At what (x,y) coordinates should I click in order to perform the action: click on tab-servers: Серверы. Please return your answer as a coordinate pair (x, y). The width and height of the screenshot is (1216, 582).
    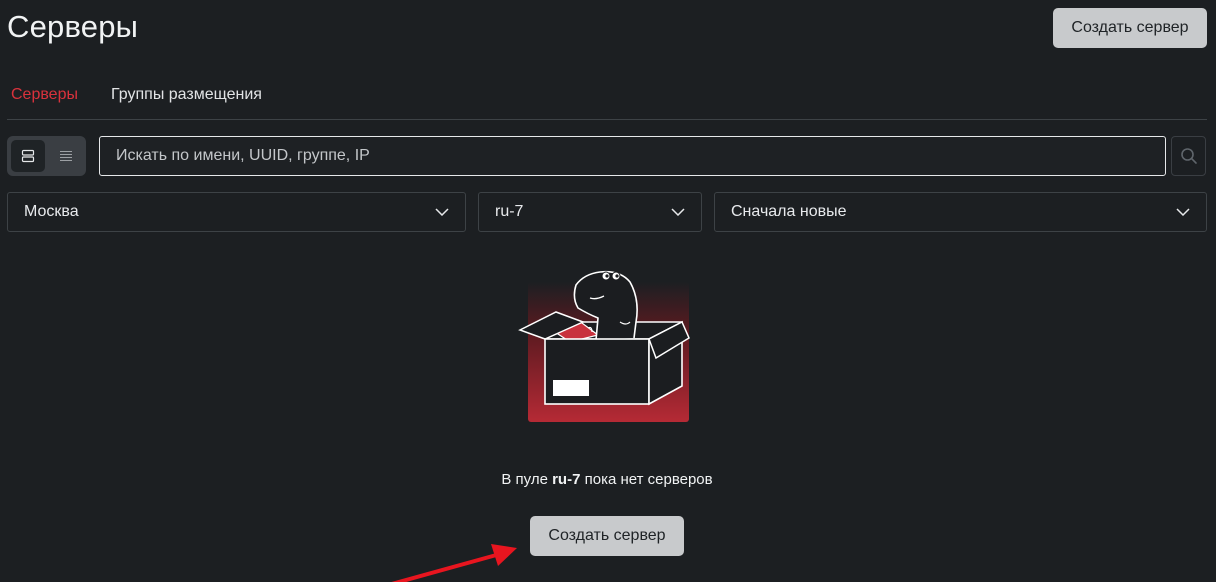
    Looking at the image, I should click on (44, 95).